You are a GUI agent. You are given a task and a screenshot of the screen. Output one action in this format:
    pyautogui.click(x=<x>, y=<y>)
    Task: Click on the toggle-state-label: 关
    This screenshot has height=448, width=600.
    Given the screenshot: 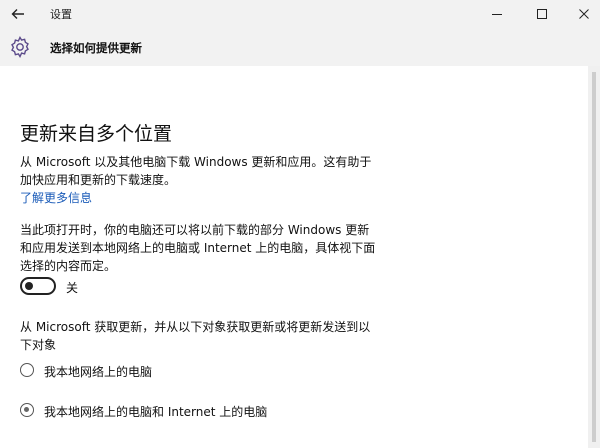 What is the action you would take?
    pyautogui.click(x=72, y=288)
    